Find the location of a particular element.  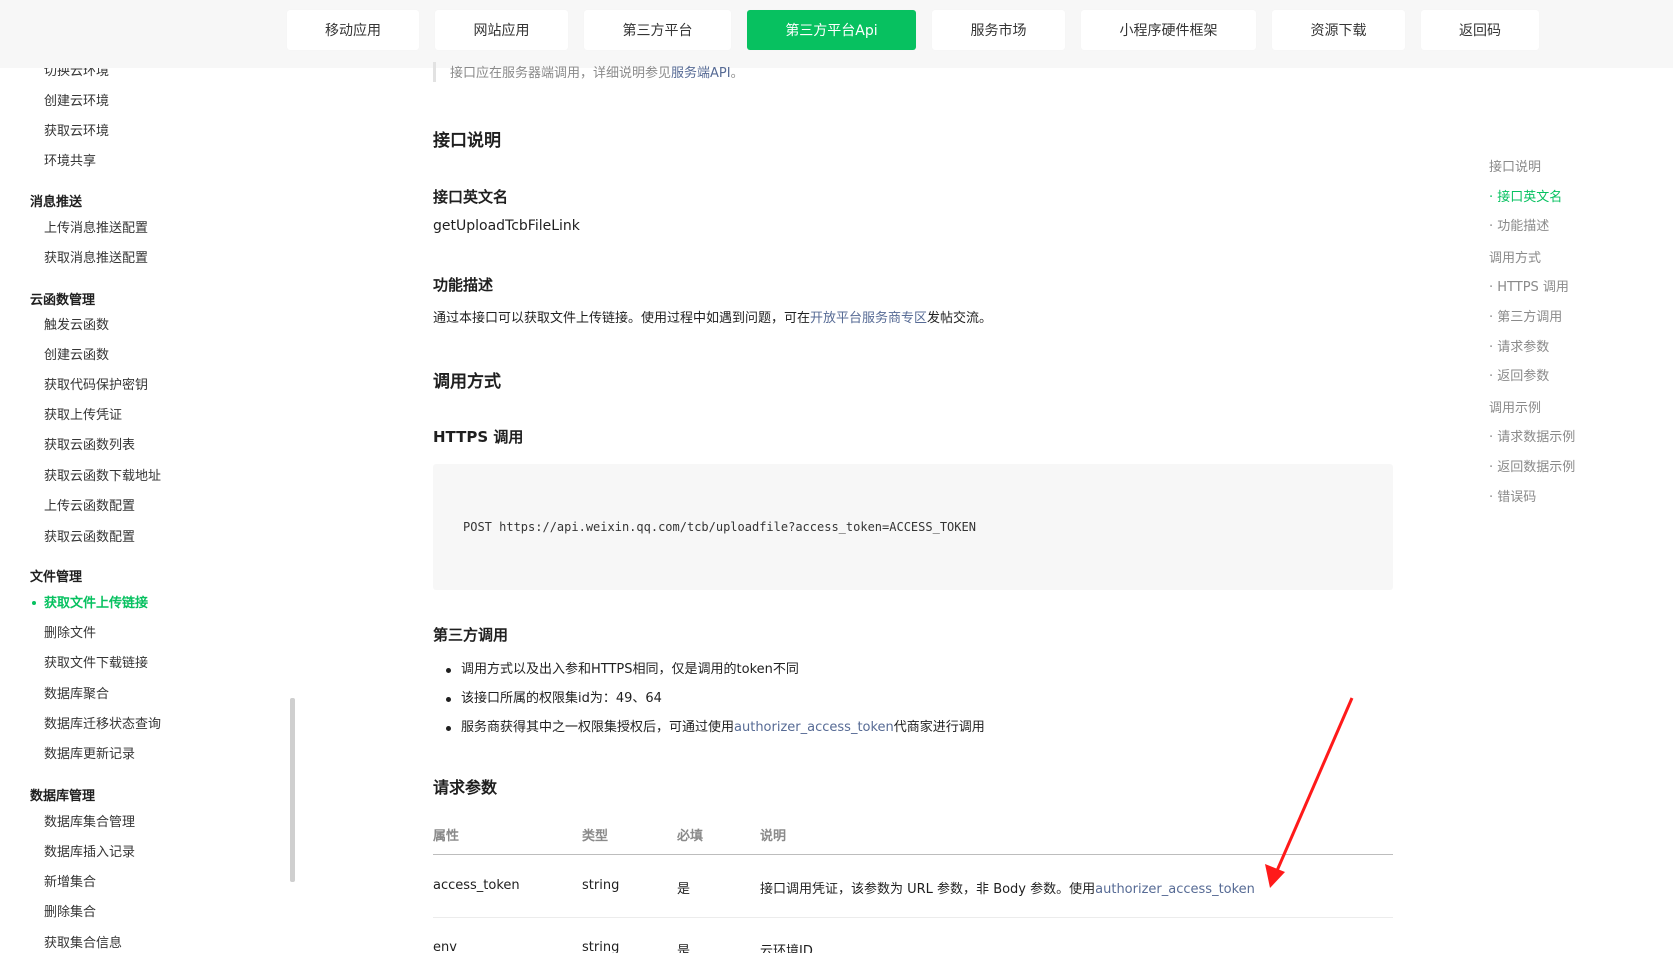

sidebar-item: 数据库迁移状态查询 is located at coordinates (102, 722).